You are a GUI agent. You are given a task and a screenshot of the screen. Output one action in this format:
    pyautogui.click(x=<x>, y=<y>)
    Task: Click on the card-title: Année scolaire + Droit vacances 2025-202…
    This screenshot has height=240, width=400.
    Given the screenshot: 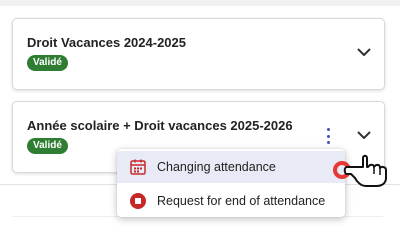 What is the action you would take?
    pyautogui.click(x=160, y=125)
    